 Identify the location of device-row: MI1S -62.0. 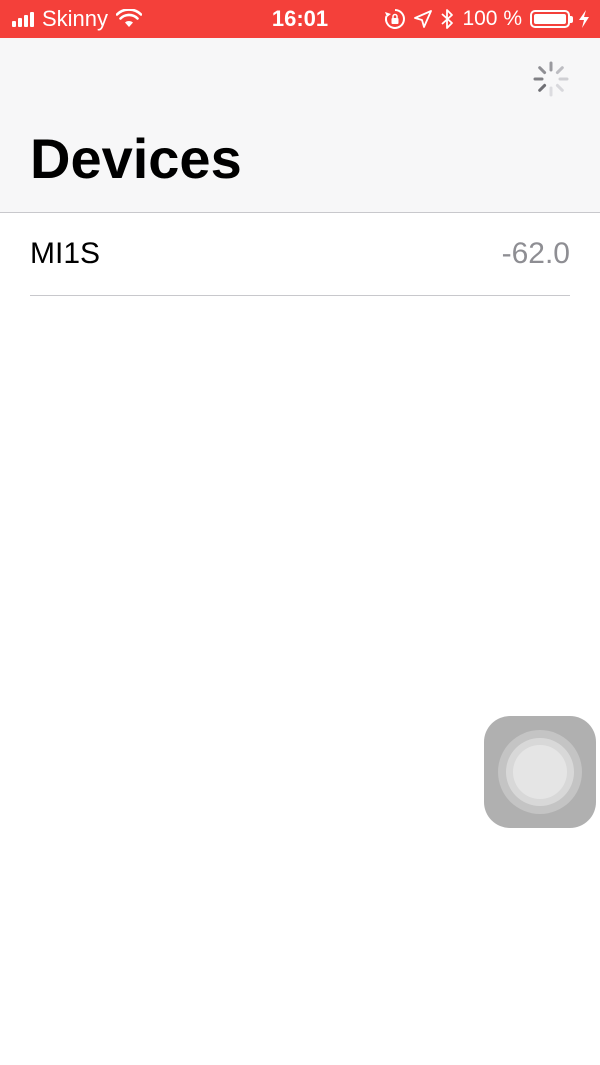
(300, 254).